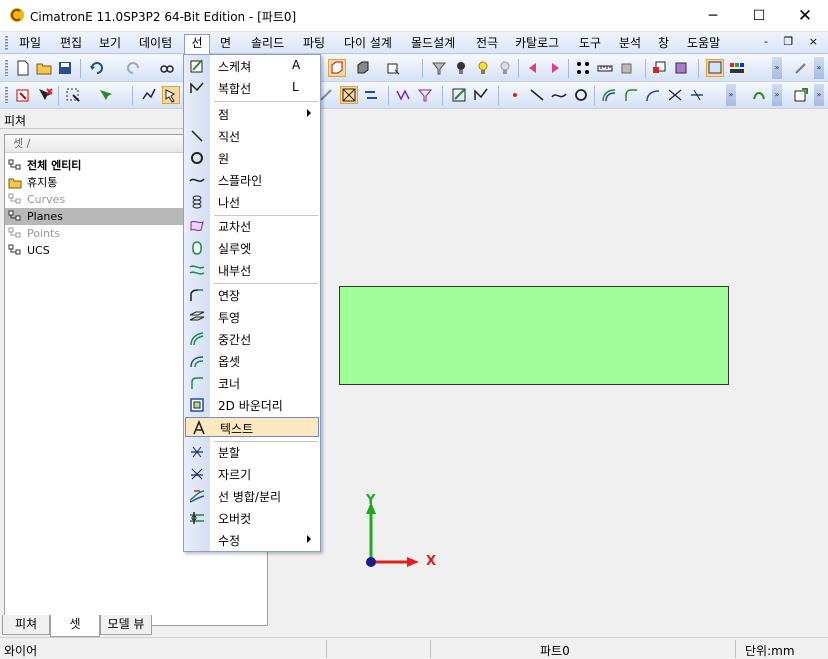 This screenshot has height=659, width=828. Describe the element at coordinates (167, 68) in the screenshot. I see `glasses-icon` at that location.